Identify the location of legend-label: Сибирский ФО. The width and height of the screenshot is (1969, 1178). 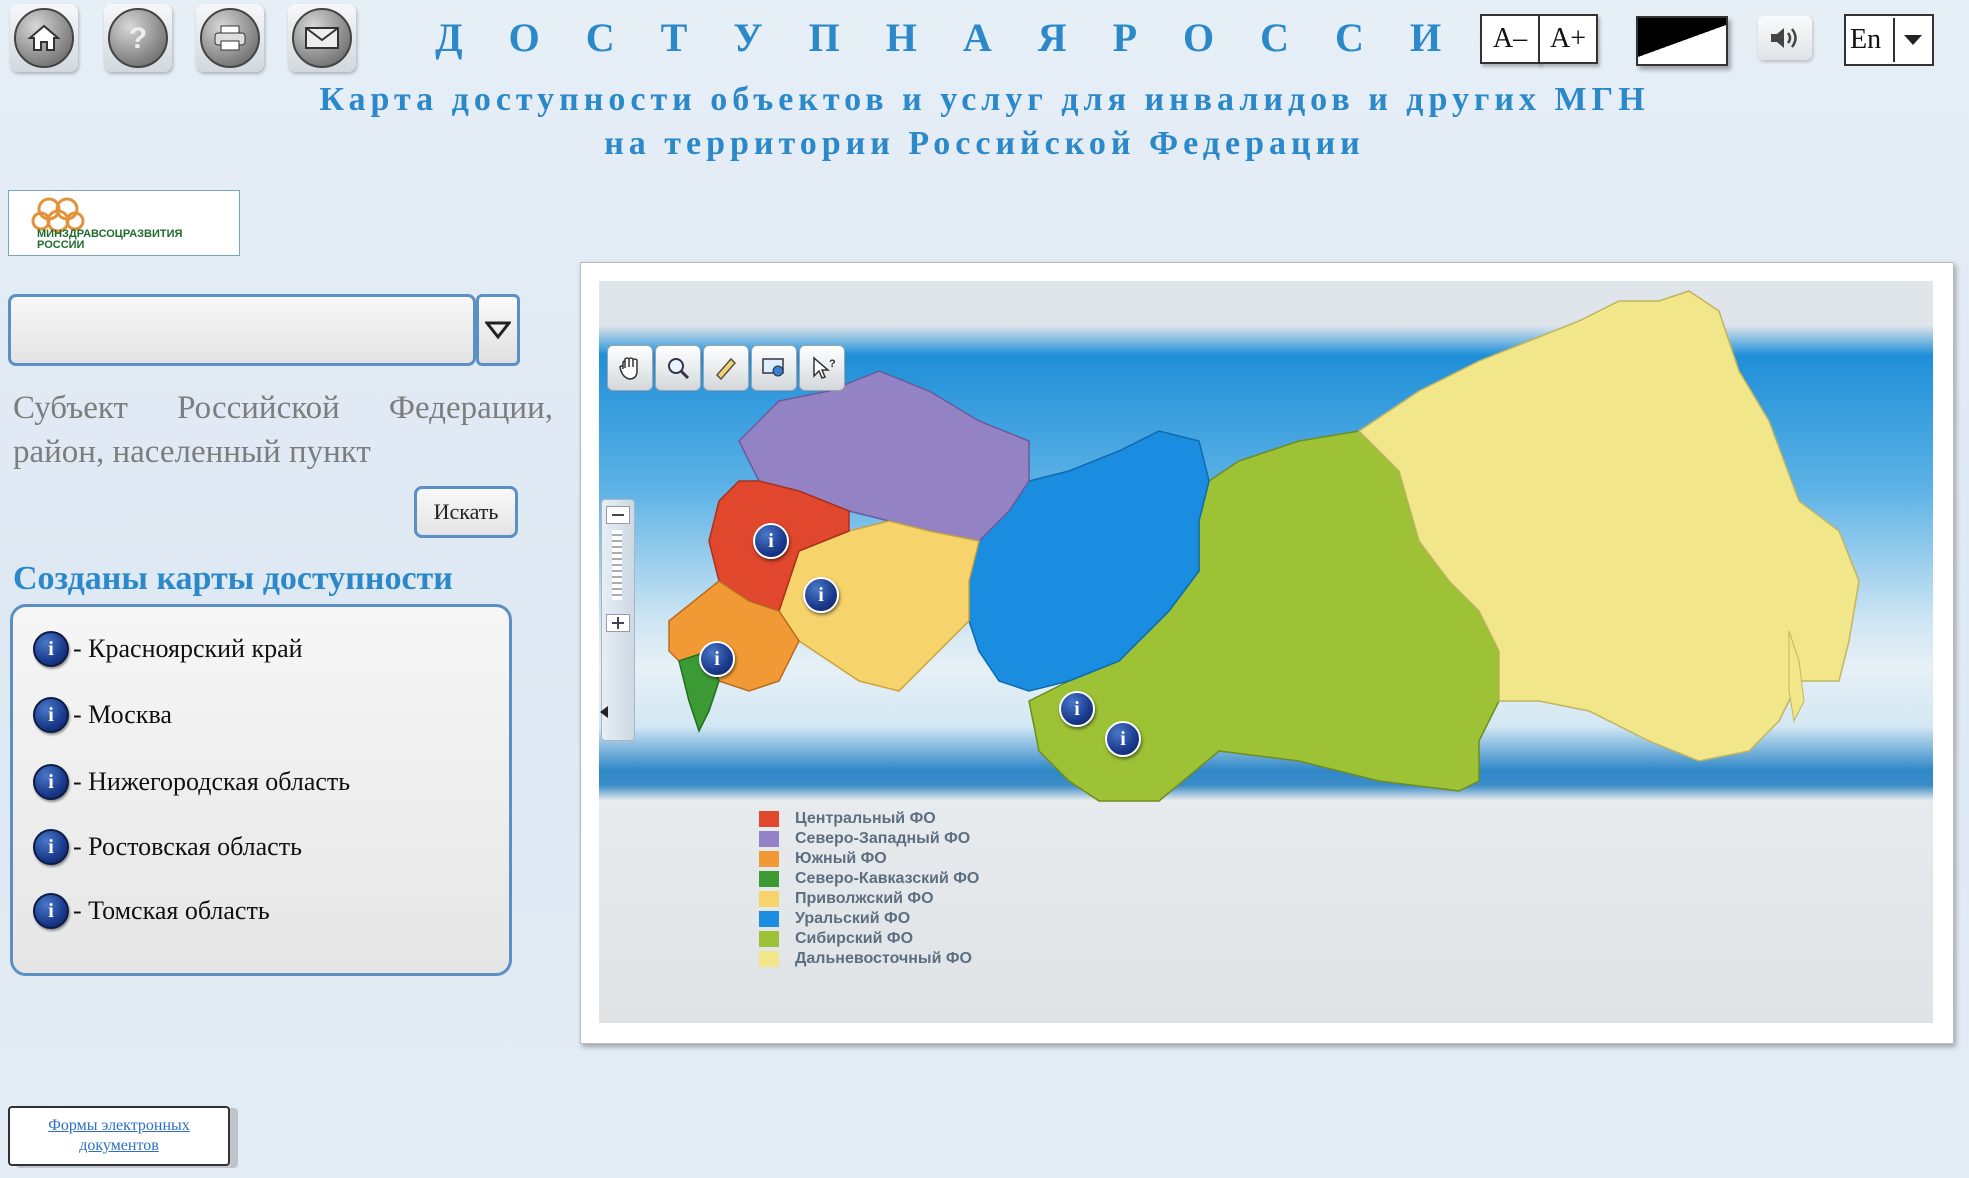
(854, 938).